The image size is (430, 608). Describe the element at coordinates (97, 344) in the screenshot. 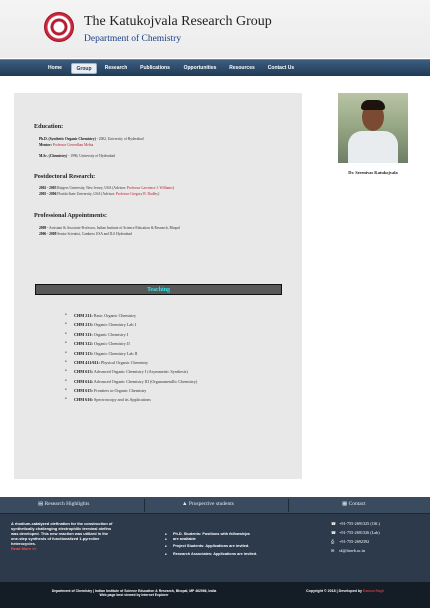

I see `course-item: CHM 312: Organic Chemistry II` at that location.